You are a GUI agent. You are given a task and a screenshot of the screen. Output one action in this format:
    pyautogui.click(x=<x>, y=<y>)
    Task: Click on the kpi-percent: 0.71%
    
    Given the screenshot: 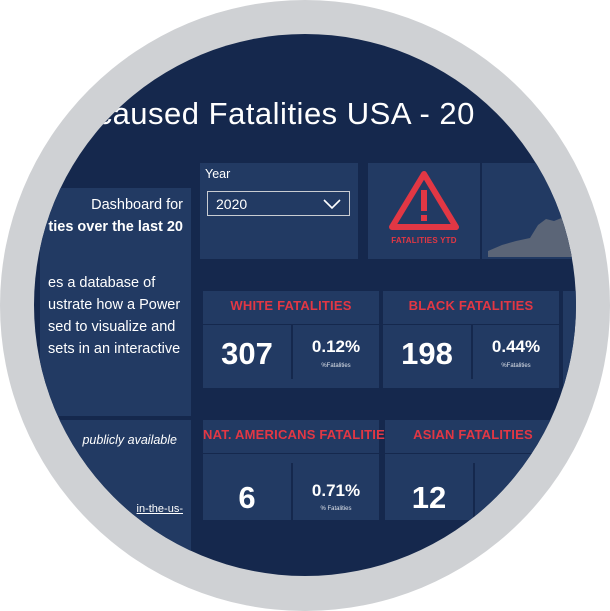 What is the action you would take?
    pyautogui.click(x=336, y=490)
    